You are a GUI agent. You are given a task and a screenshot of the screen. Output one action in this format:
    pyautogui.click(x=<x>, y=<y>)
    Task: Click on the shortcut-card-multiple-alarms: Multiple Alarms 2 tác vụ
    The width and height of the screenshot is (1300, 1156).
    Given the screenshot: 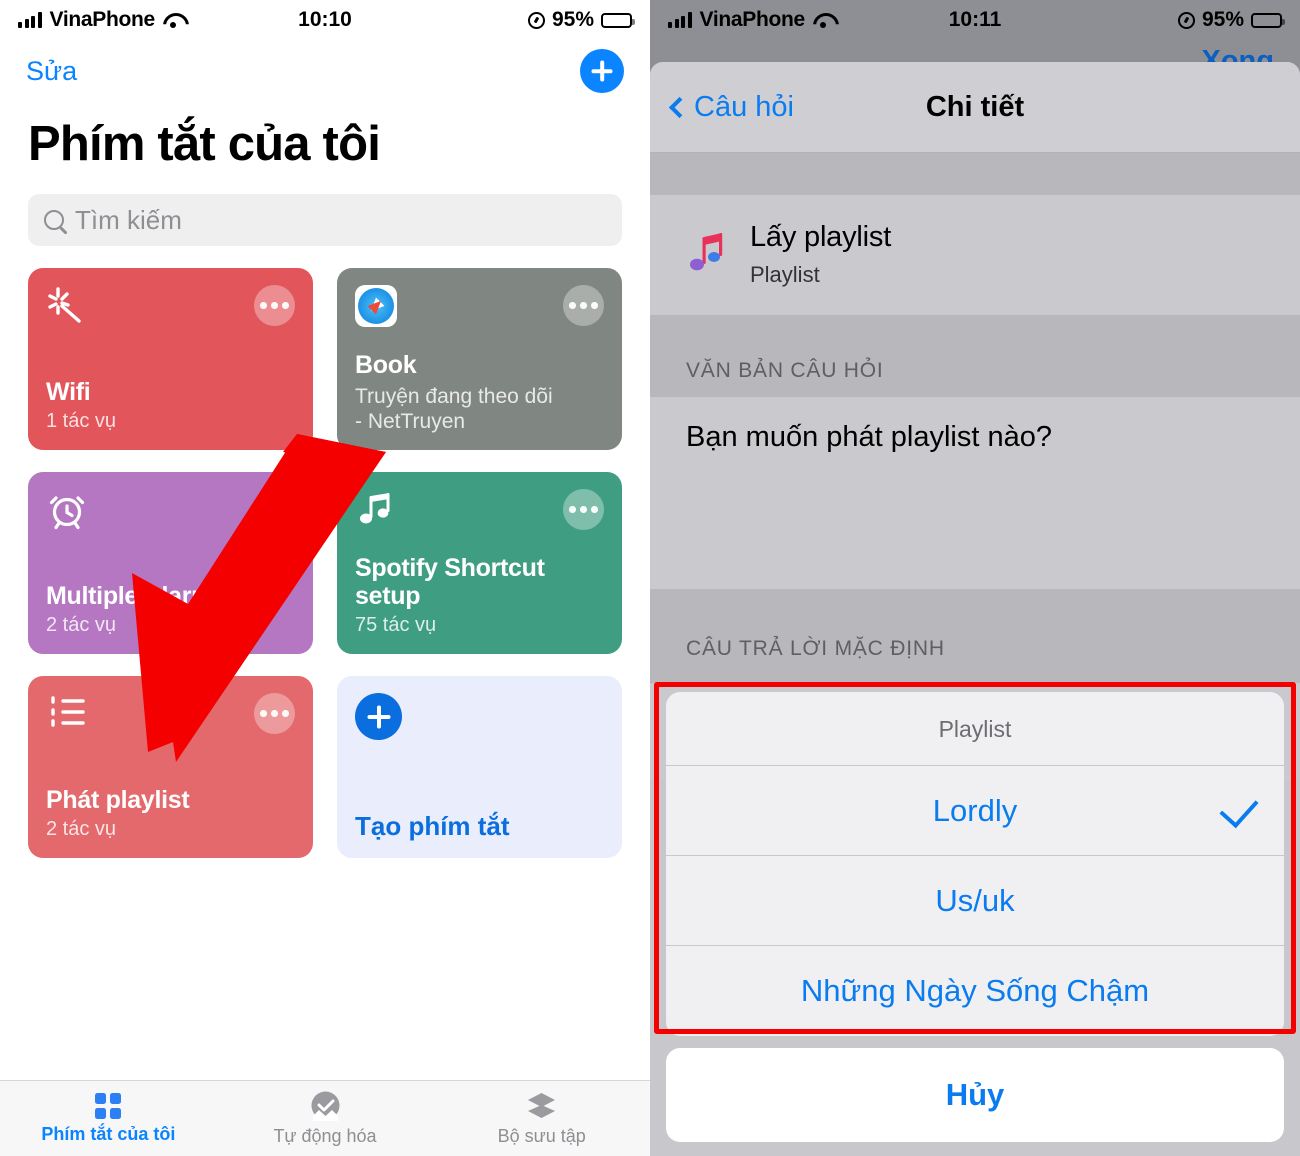 What is the action you would take?
    pyautogui.click(x=170, y=563)
    